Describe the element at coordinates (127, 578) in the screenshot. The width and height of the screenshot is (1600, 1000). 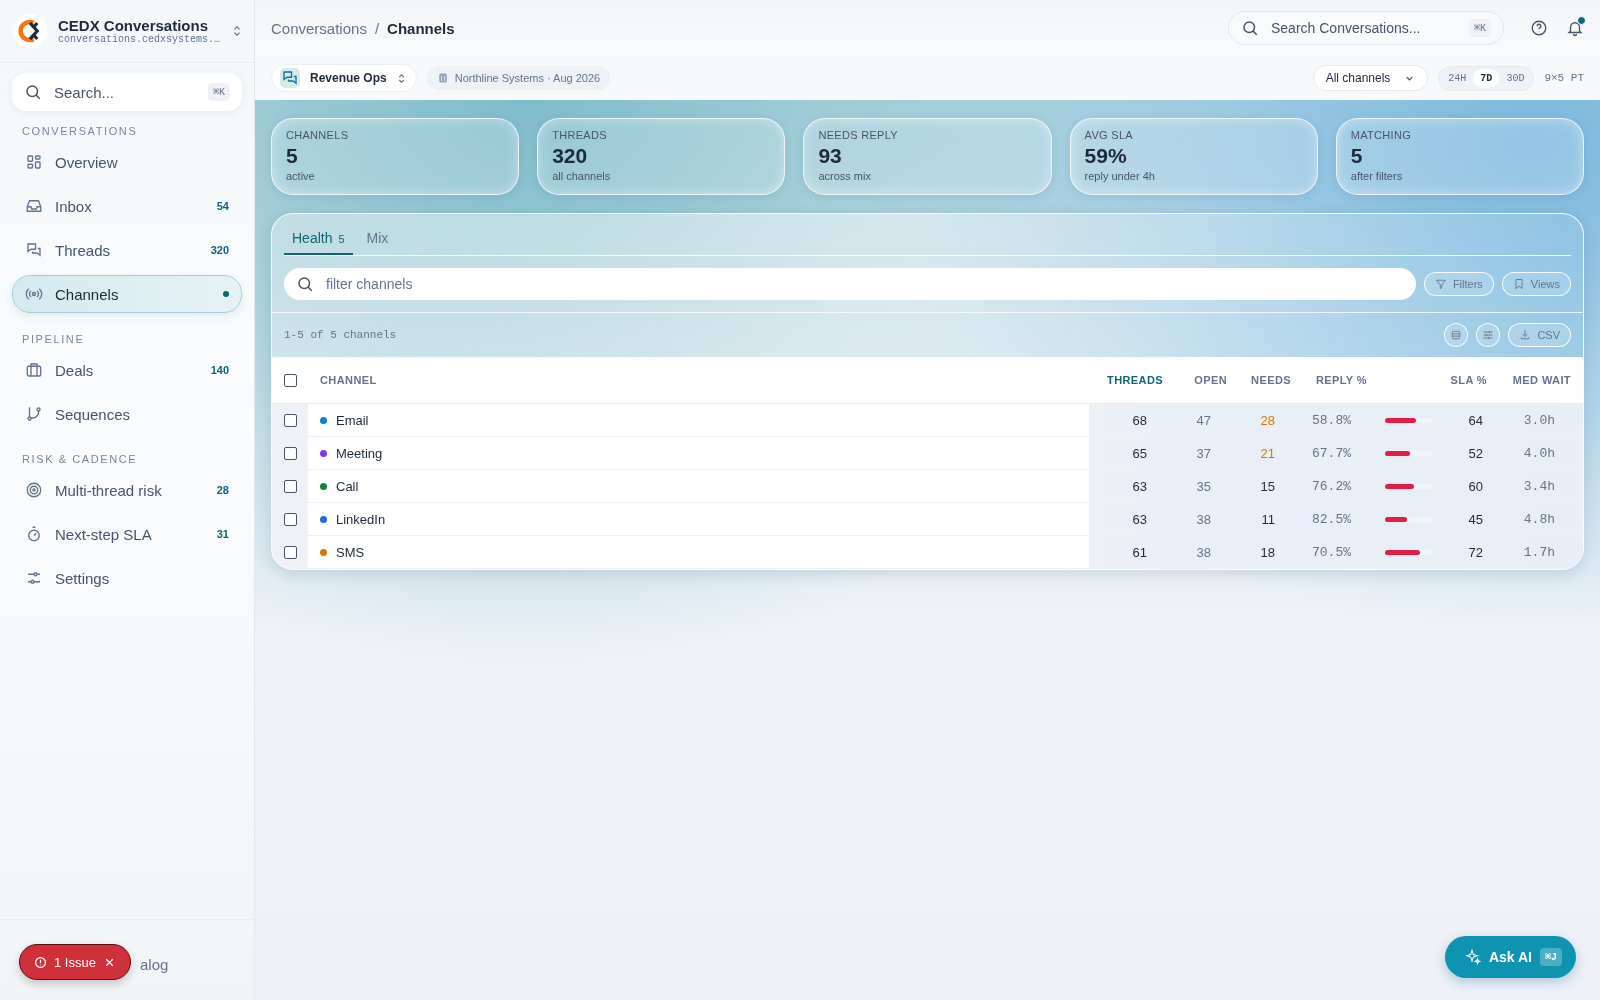
I see `nav-item: Settings` at that location.